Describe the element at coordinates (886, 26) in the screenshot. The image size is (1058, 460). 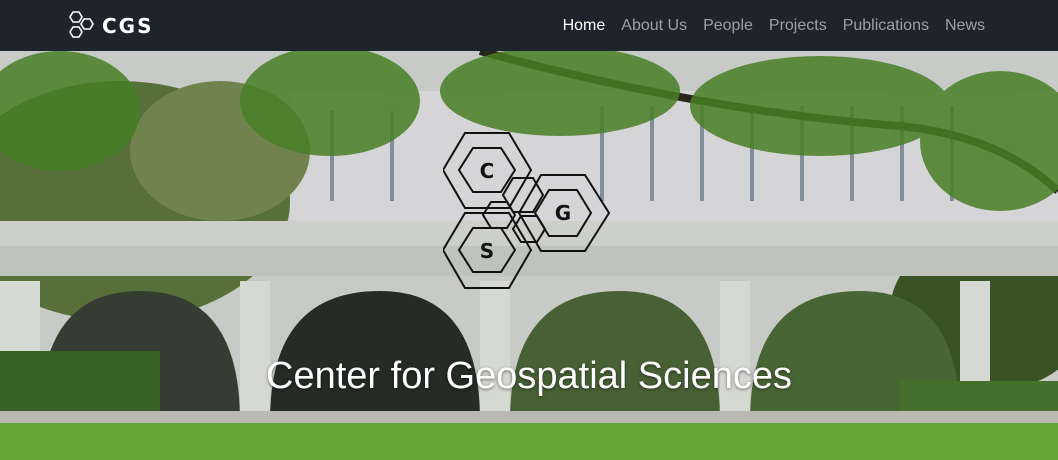
I see `nav-link-publications: Publications` at that location.